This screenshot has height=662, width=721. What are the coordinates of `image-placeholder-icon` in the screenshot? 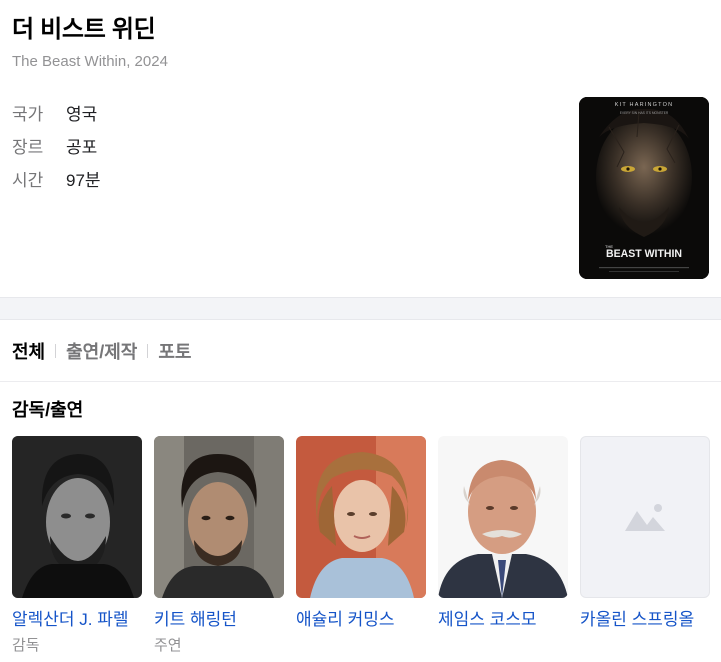 It's located at (645, 517).